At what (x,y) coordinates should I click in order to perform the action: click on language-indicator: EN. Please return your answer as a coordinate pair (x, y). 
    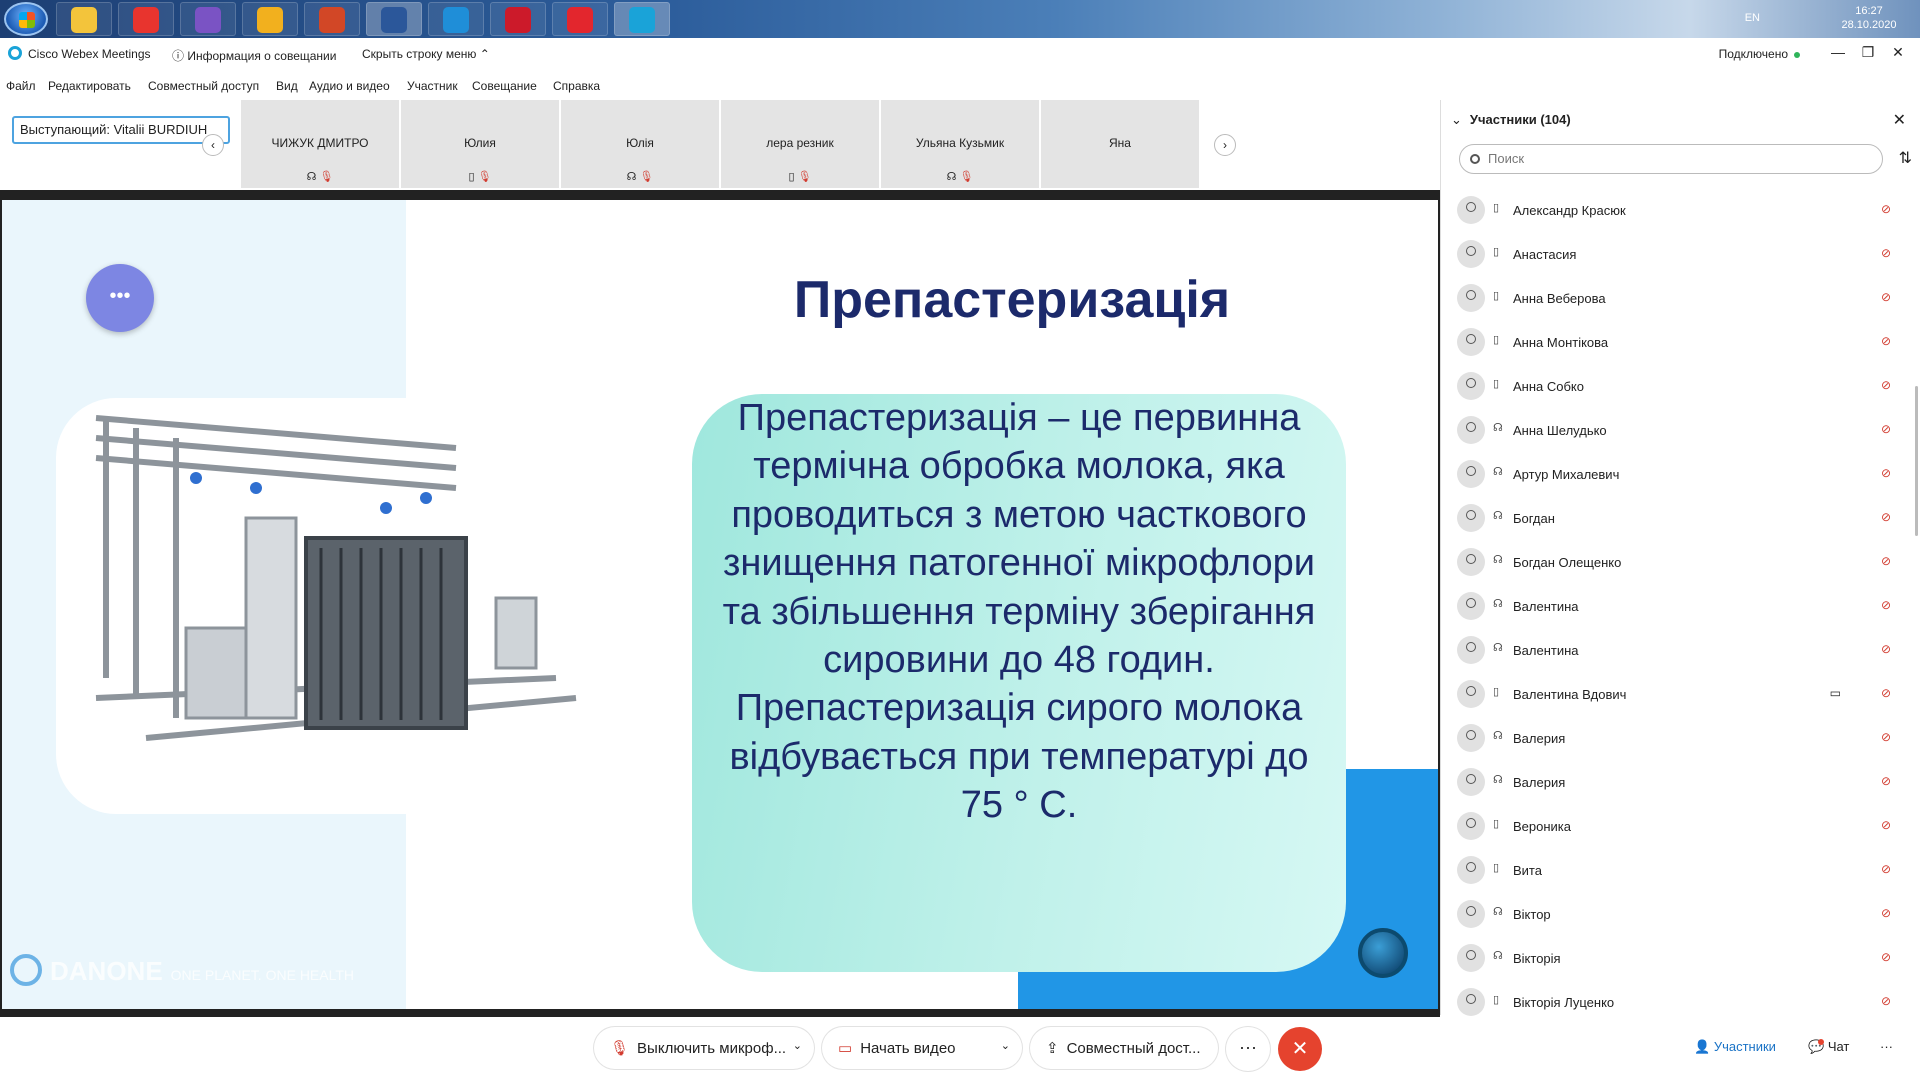
    Looking at the image, I should click on (1752, 18).